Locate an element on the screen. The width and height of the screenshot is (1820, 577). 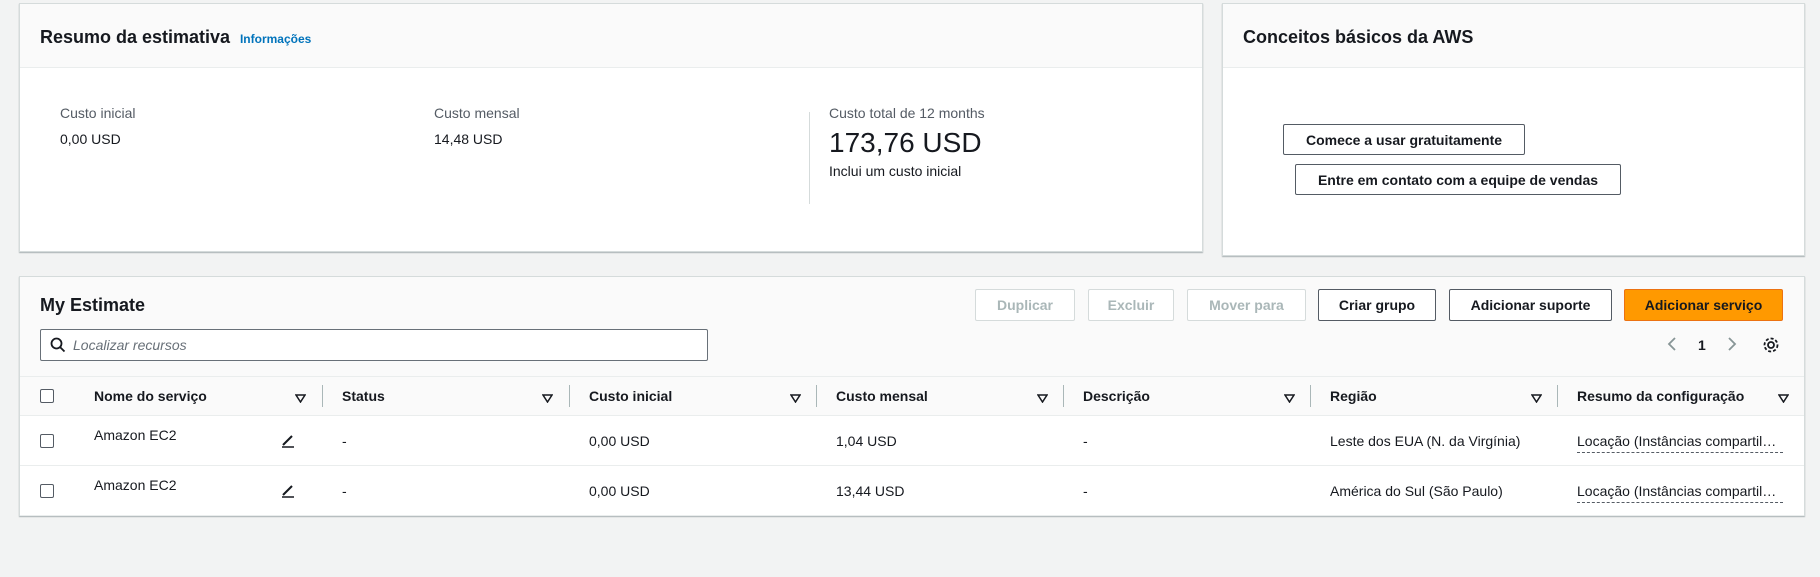
total-cost-value: 173,76 USD is located at coordinates (905, 142).